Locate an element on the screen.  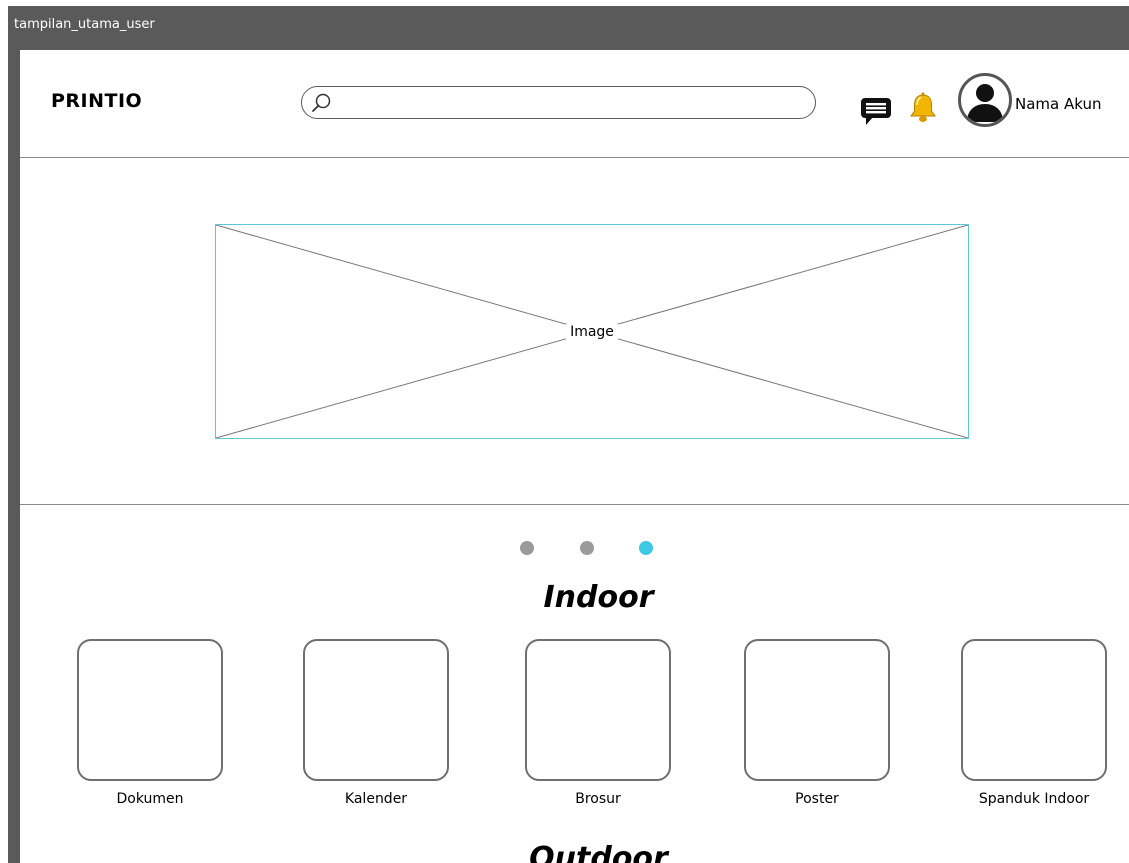
indoor-heading: Indoor is located at coordinates (598, 597).